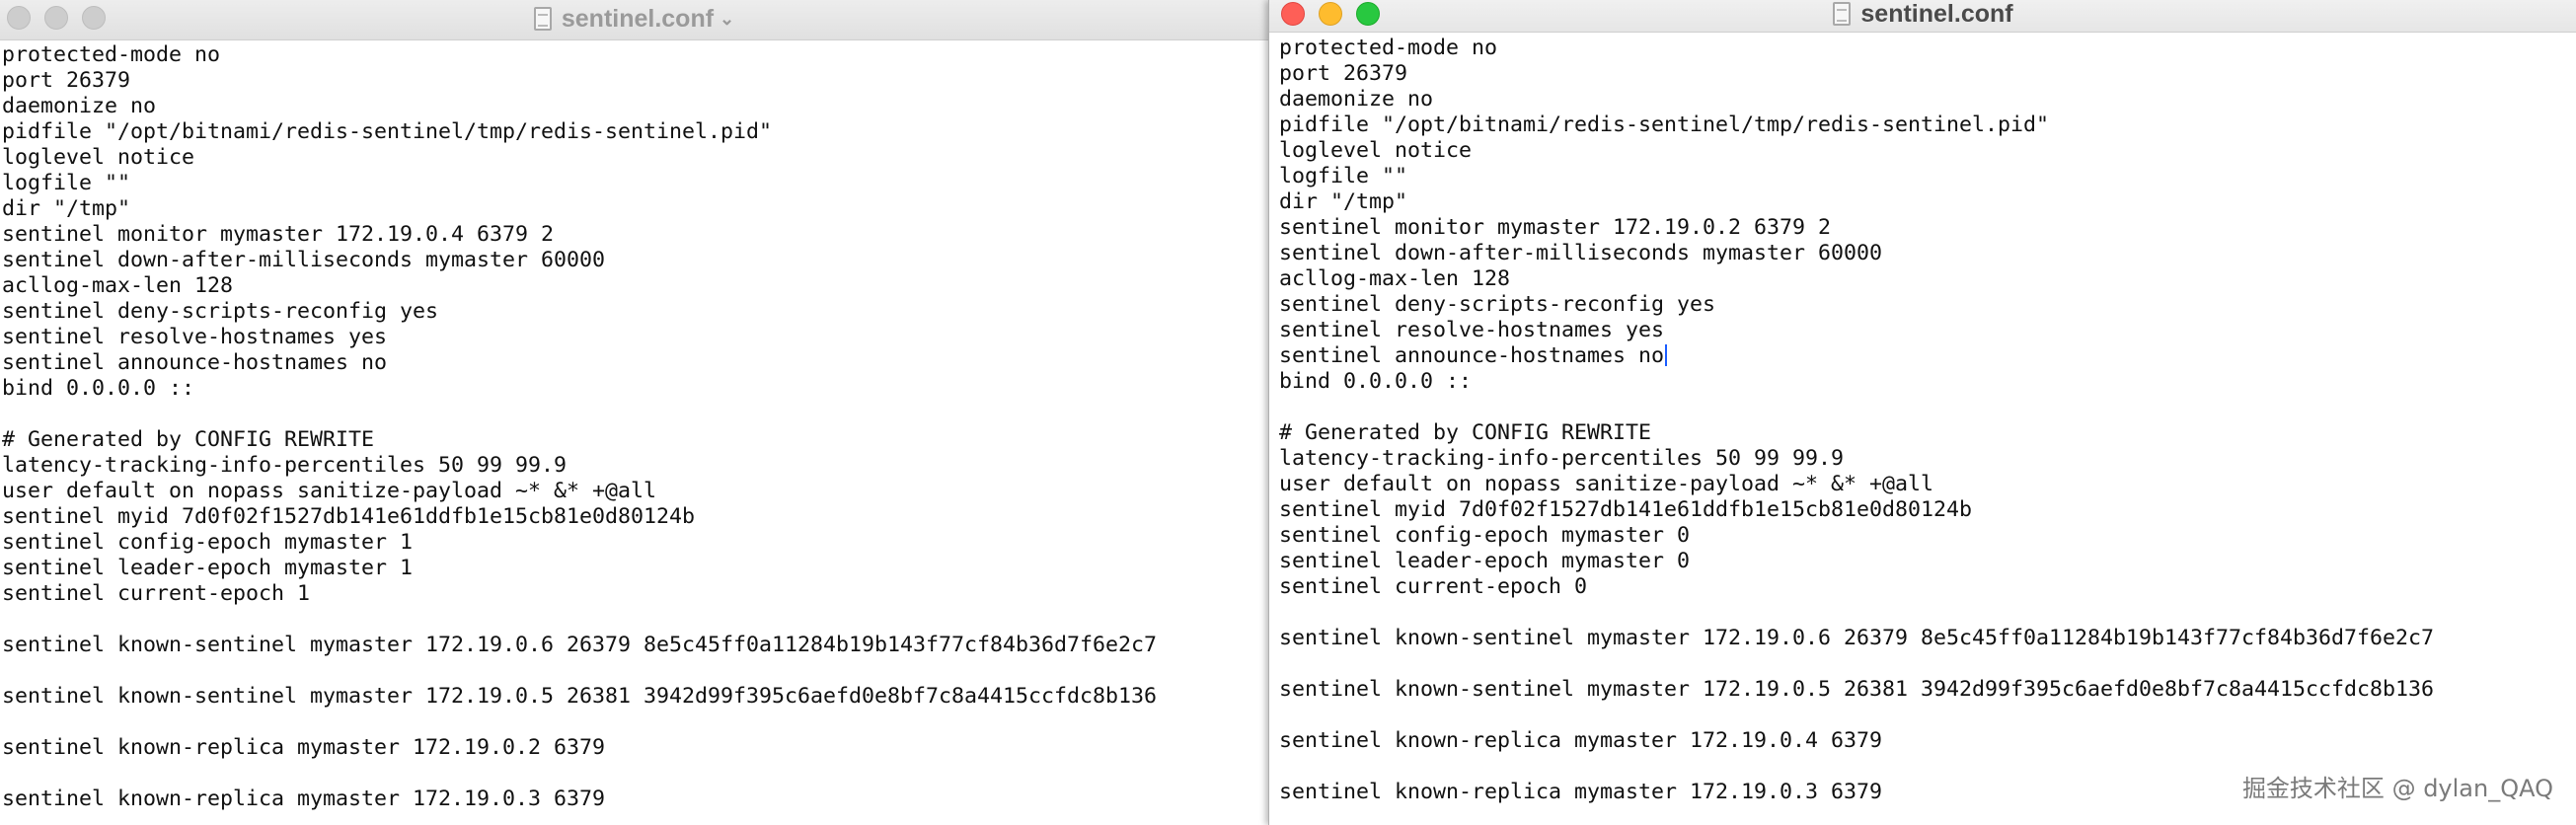  I want to click on text-line-content: sentinel current-epoch 1, so click(156, 593).